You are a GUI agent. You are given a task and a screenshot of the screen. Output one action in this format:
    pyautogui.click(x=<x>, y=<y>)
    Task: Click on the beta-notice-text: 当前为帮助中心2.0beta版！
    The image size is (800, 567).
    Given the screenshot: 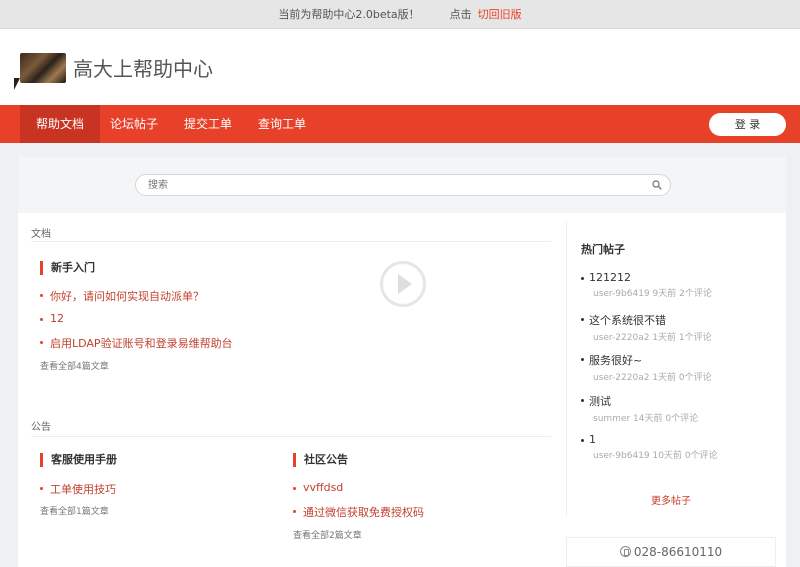 What is the action you would take?
    pyautogui.click(x=349, y=14)
    